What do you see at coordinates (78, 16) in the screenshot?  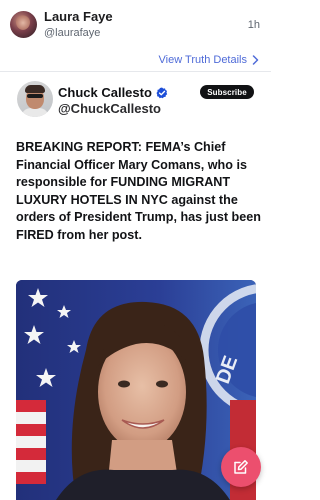 I see `author-name: Laura Faye` at bounding box center [78, 16].